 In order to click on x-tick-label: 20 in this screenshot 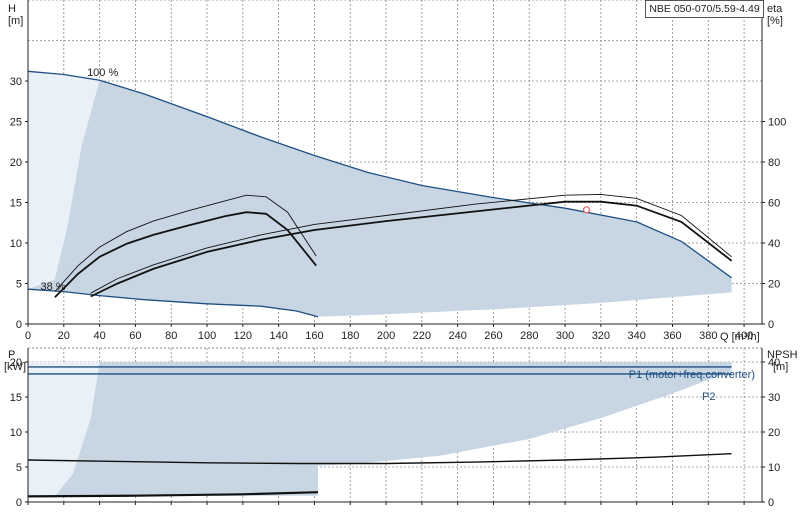, I will do `click(64, 336)`.